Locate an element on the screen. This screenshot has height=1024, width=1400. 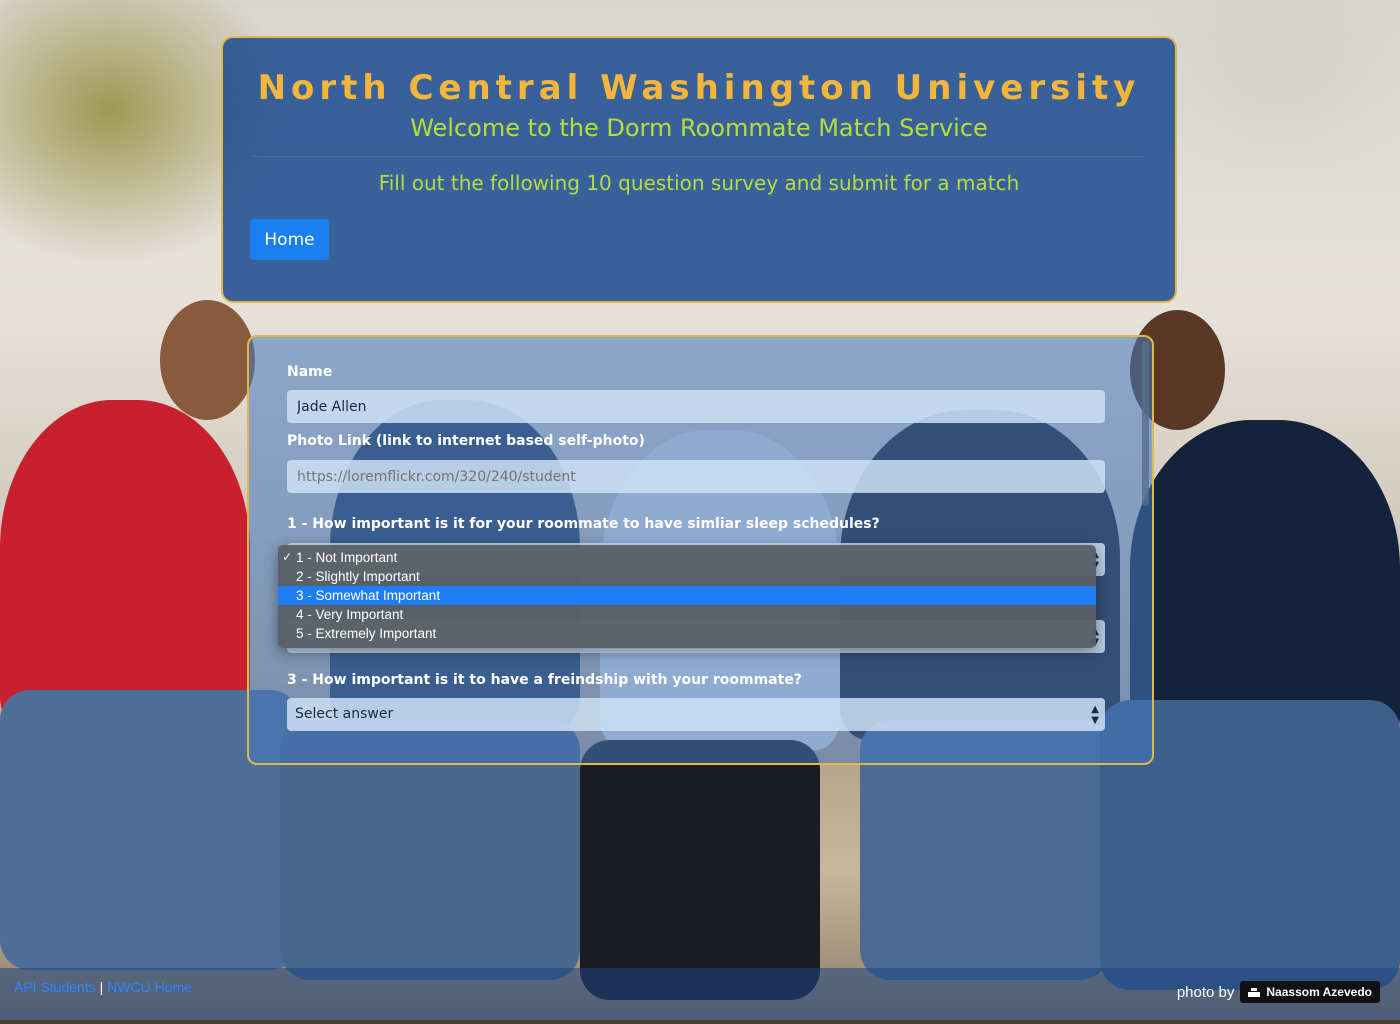
question-3-select: Select answer ▲ ▼ is located at coordinates (696, 714).